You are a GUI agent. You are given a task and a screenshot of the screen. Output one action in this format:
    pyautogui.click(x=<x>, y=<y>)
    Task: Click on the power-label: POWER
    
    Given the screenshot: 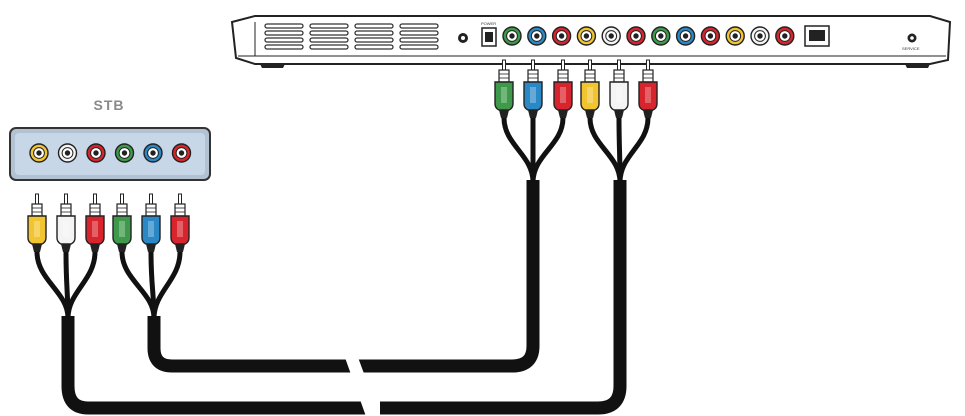 What is the action you would take?
    pyautogui.click(x=488, y=23)
    